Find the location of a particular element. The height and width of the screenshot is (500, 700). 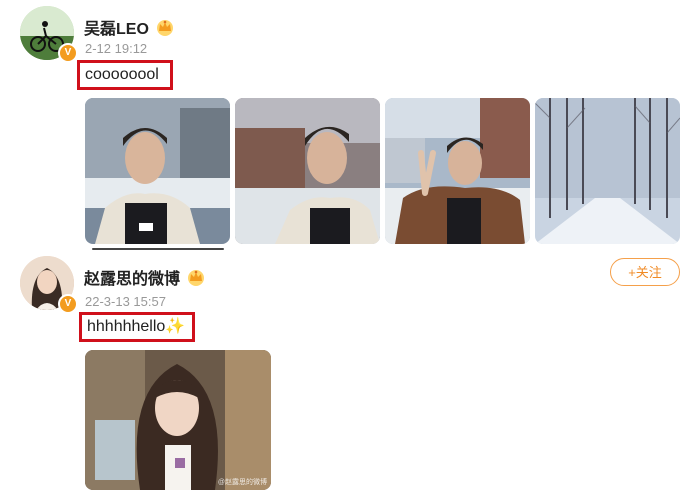

photo-peace-sign-icon is located at coordinates (457, 171).